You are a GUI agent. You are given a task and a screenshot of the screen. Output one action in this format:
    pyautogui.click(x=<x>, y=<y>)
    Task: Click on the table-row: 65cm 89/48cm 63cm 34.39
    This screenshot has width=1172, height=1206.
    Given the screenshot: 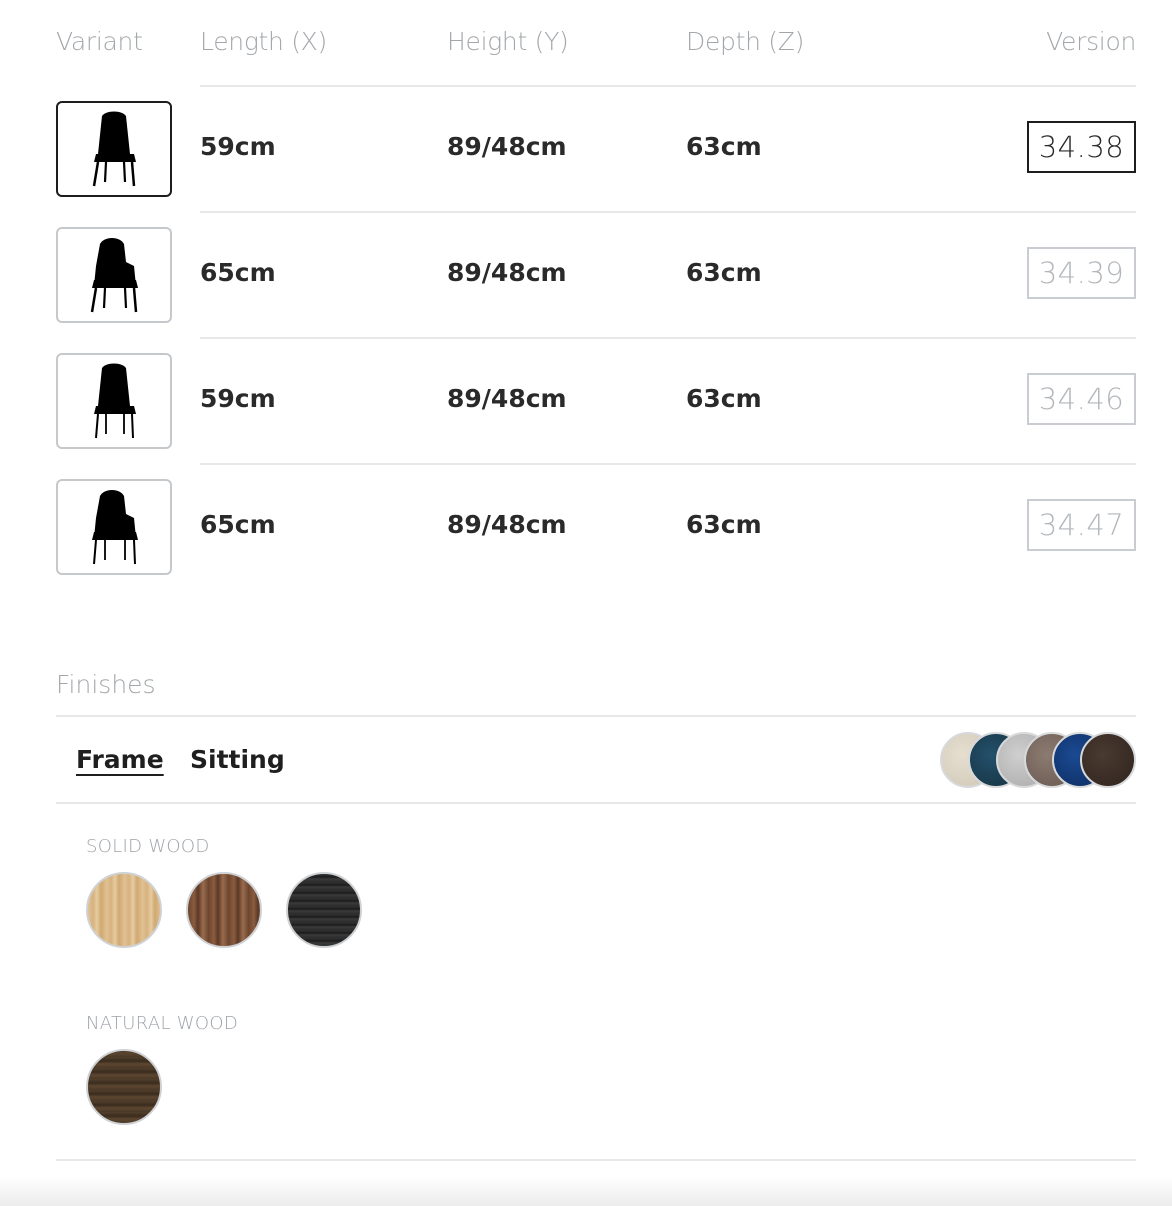 What is the action you would take?
    pyautogui.click(x=586, y=275)
    